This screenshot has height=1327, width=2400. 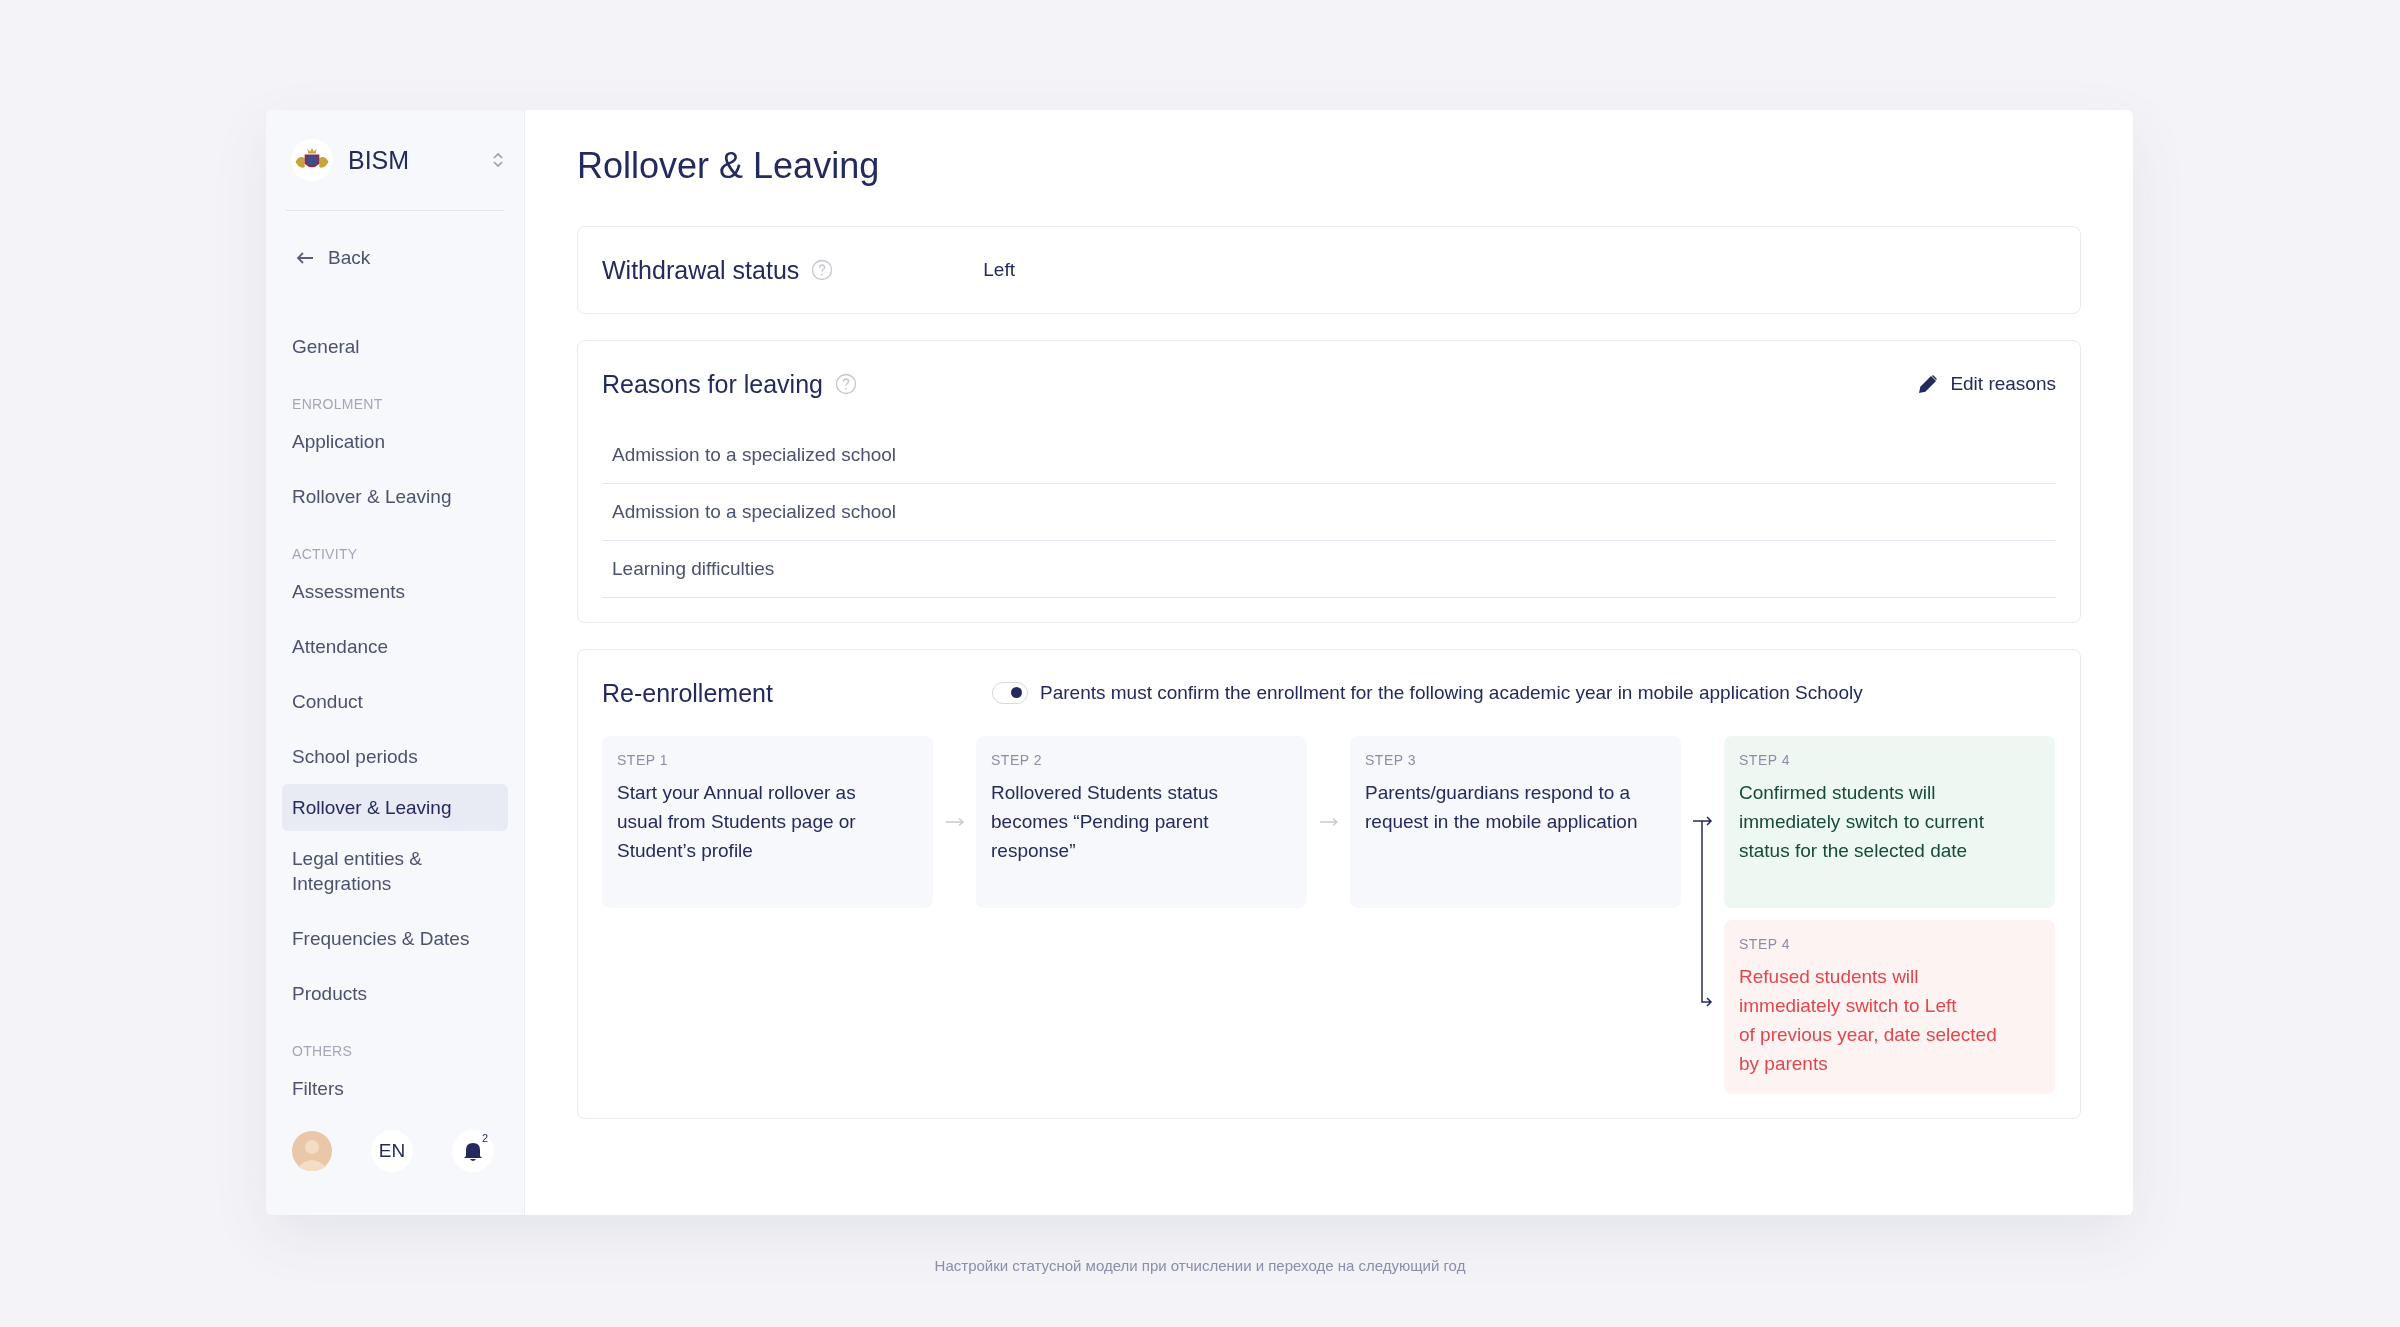 What do you see at coordinates (729, 166) in the screenshot?
I see `page-title: Rollover & Leaving` at bounding box center [729, 166].